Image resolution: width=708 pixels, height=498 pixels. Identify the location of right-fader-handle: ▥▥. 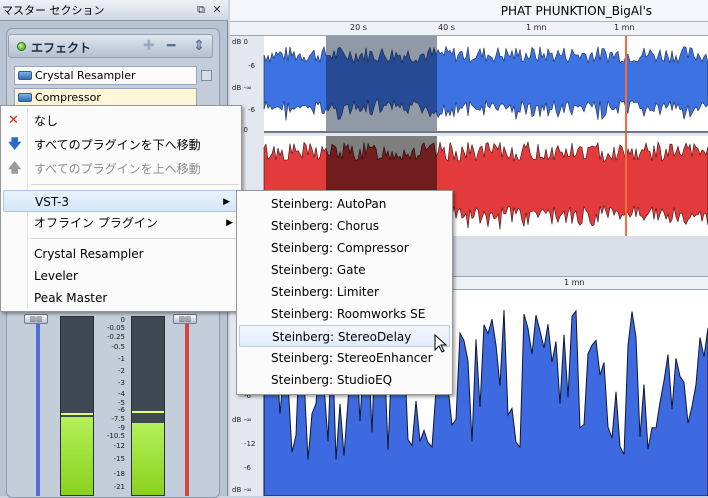
(185, 319).